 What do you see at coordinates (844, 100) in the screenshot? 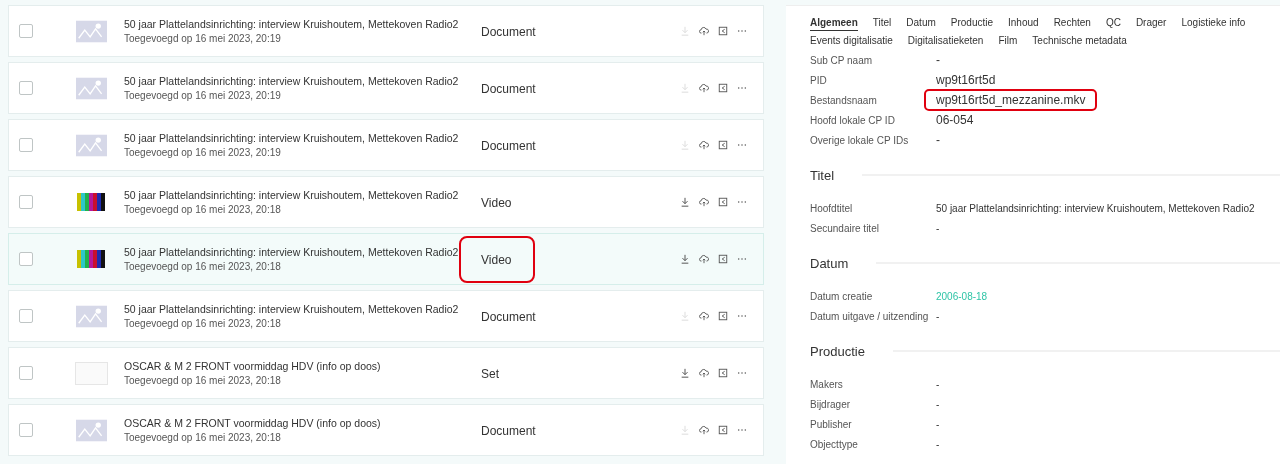
I see `field-label: Bestandsnaam` at bounding box center [844, 100].